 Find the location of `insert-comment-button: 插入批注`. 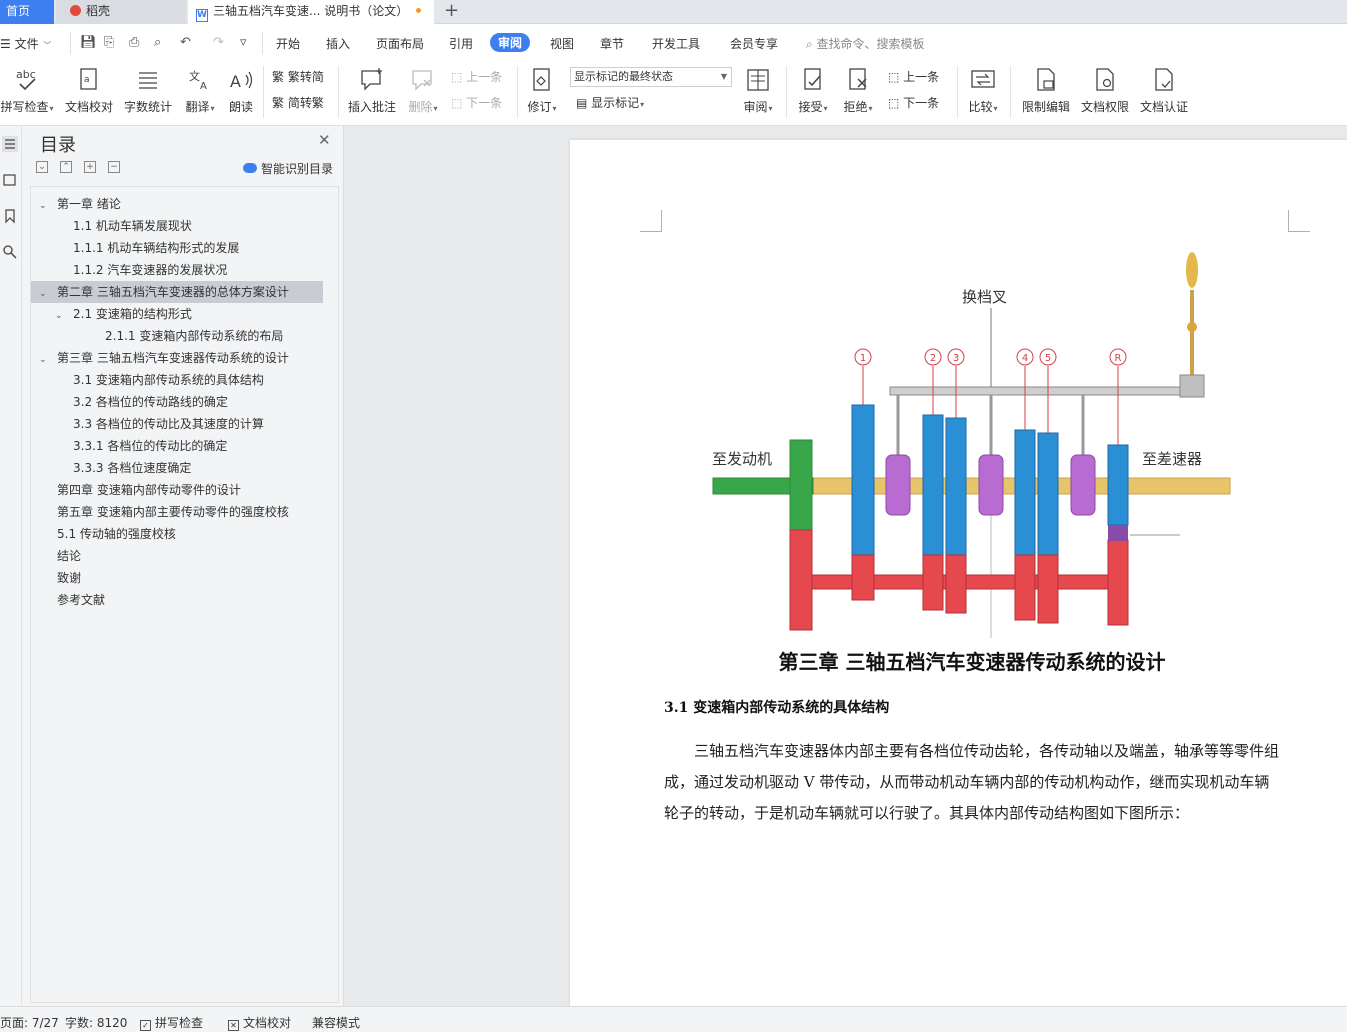

insert-comment-button: 插入批注 is located at coordinates (372, 90).